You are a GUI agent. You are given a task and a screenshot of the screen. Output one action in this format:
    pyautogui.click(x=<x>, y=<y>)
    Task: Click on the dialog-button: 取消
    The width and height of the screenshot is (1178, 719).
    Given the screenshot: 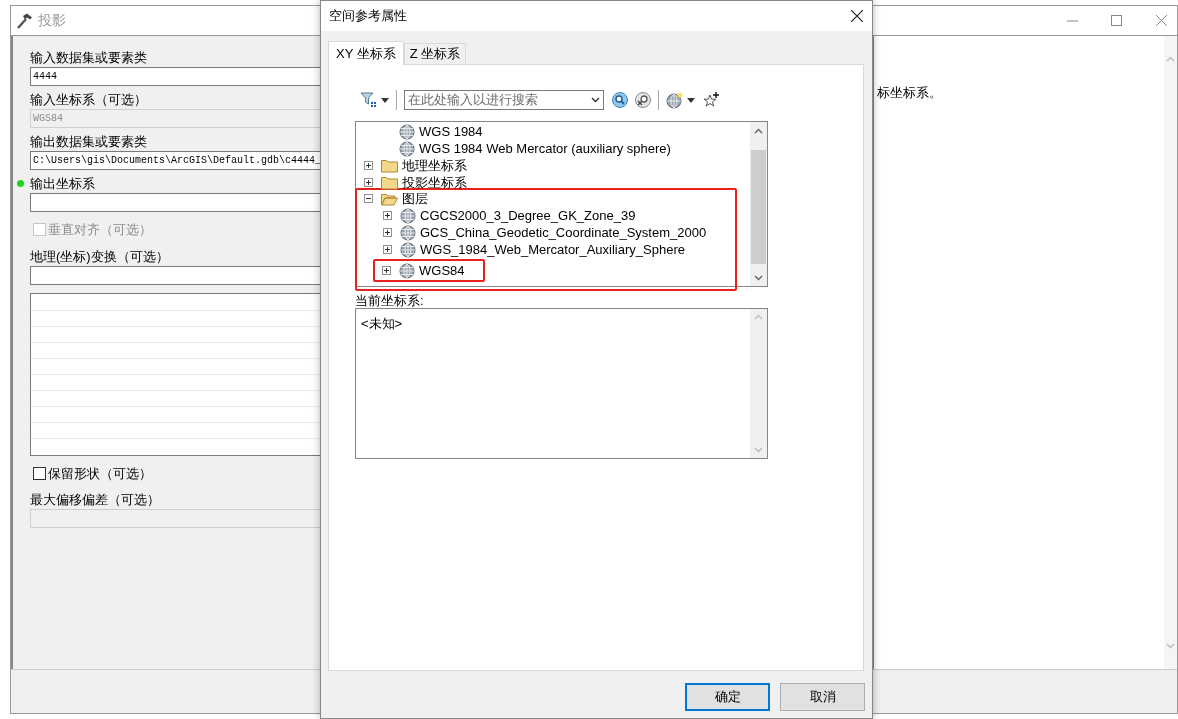 What is the action you would take?
    pyautogui.click(x=822, y=697)
    